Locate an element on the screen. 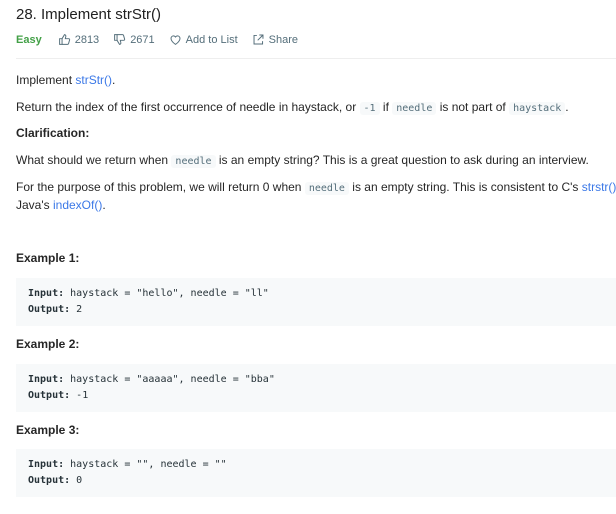 Image resolution: width=616 pixels, height=514 pixels. example-1-heading: Example 1: is located at coordinates (48, 258).